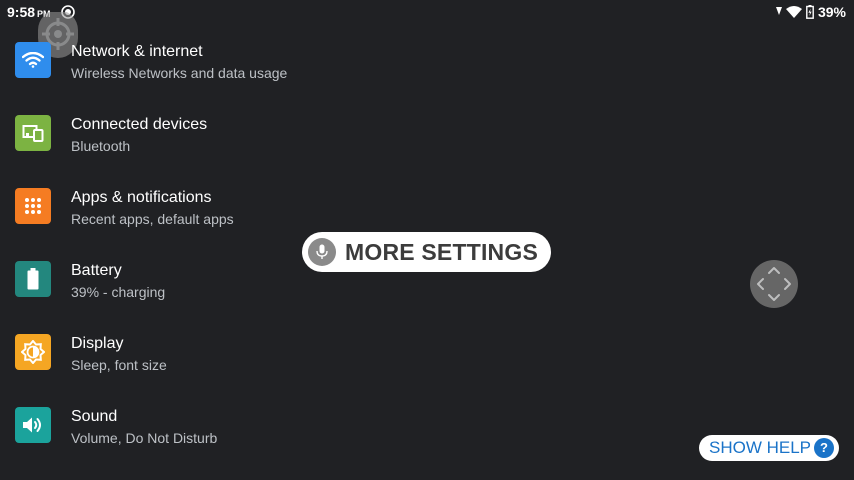  Describe the element at coordinates (33, 133) in the screenshot. I see `devices-icon` at that location.